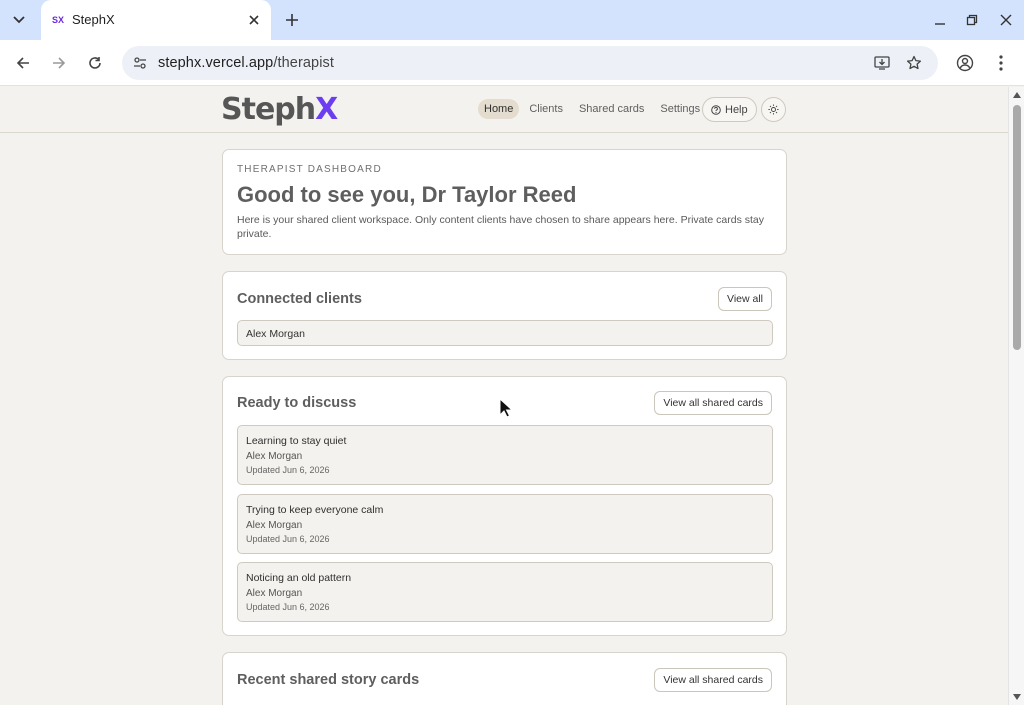 This screenshot has width=1024, height=705. Describe the element at coordinates (19, 20) in the screenshot. I see `tab-list-icon` at that location.